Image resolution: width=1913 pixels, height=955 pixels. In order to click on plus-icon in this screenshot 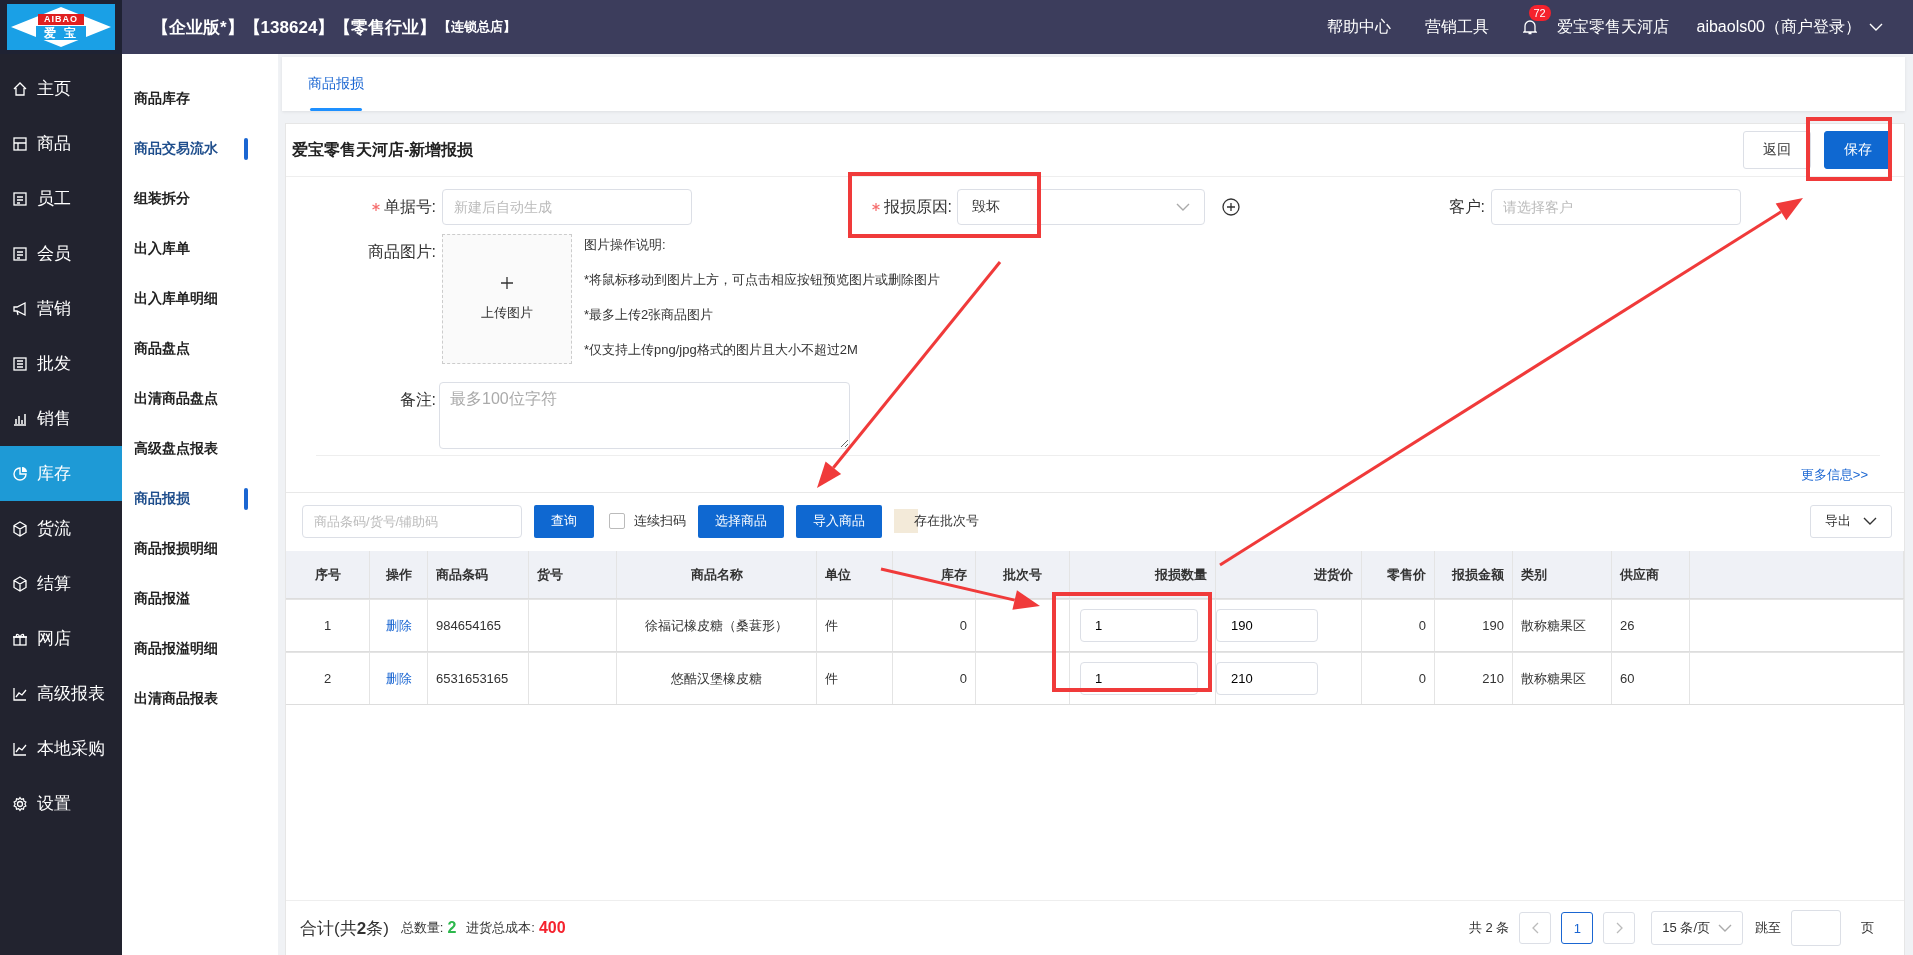, I will do `click(507, 283)`.